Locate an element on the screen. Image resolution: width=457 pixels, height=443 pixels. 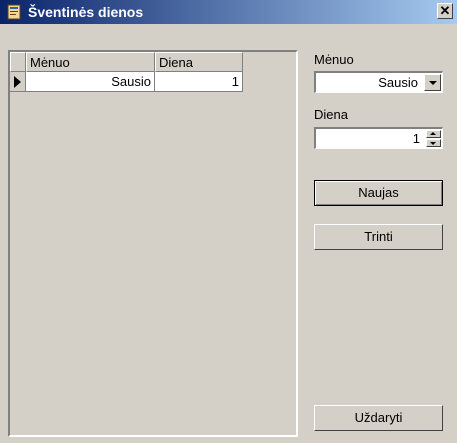
month-select: Sausio is located at coordinates (378, 82).